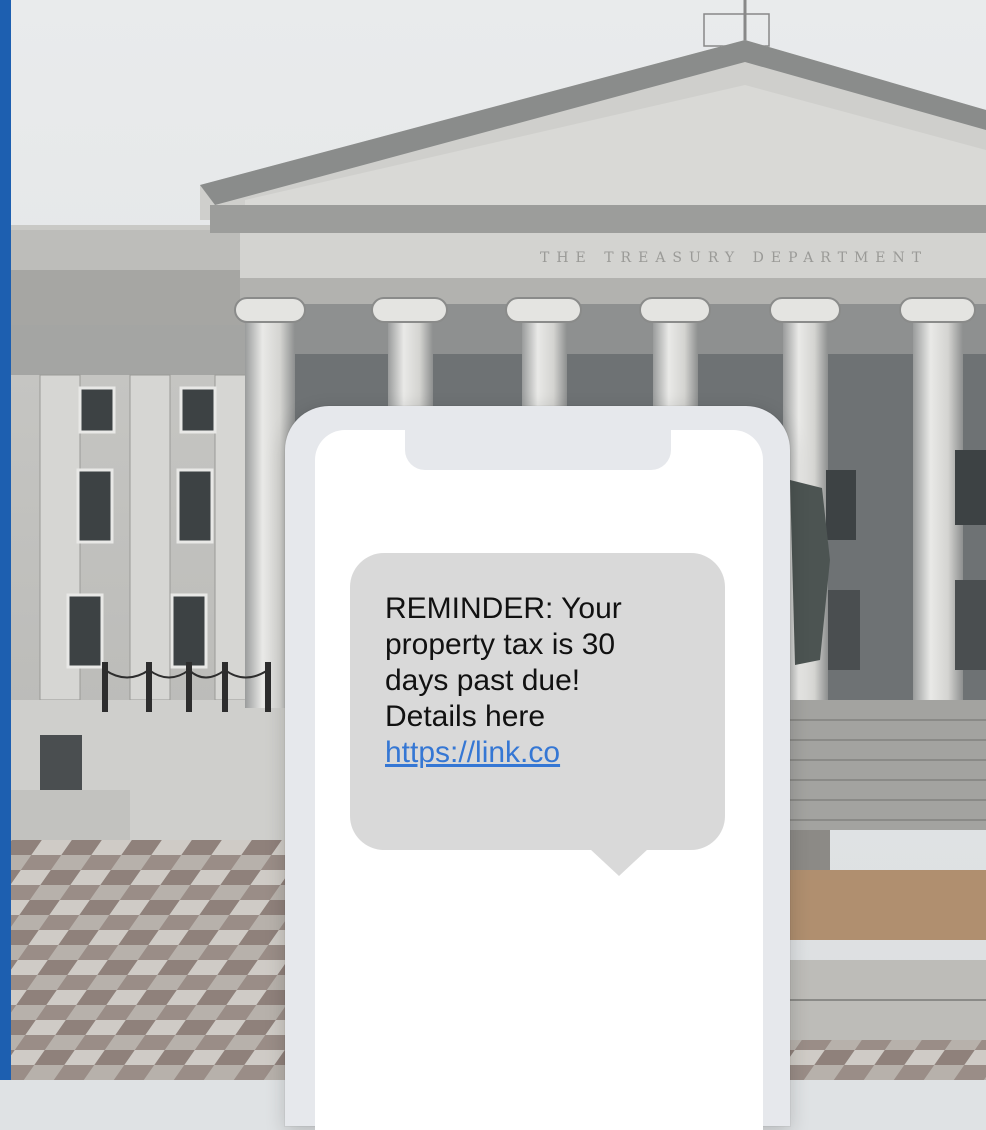 The height and width of the screenshot is (1130, 986). I want to click on bubble-tail, so click(619, 862).